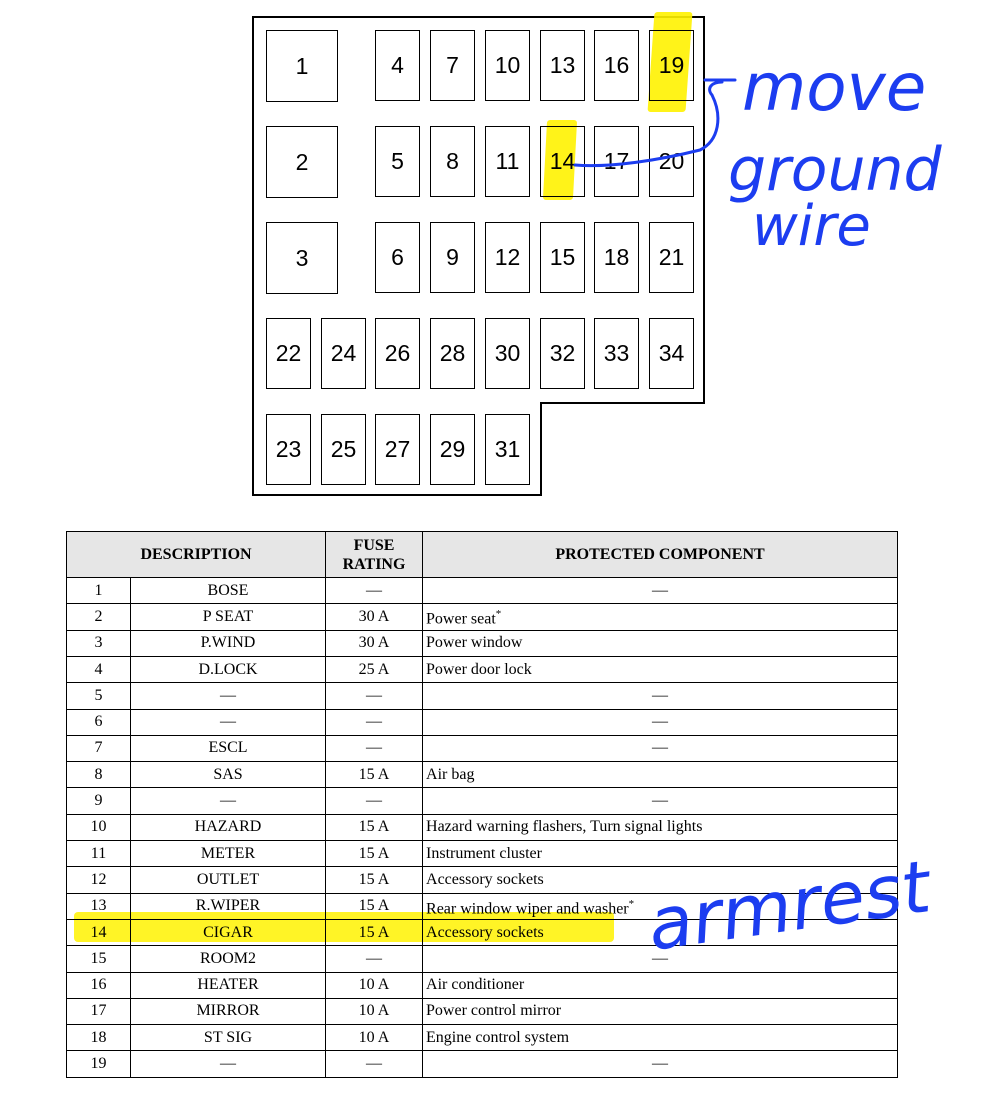  I want to click on footnote-star: *, so click(631, 903).